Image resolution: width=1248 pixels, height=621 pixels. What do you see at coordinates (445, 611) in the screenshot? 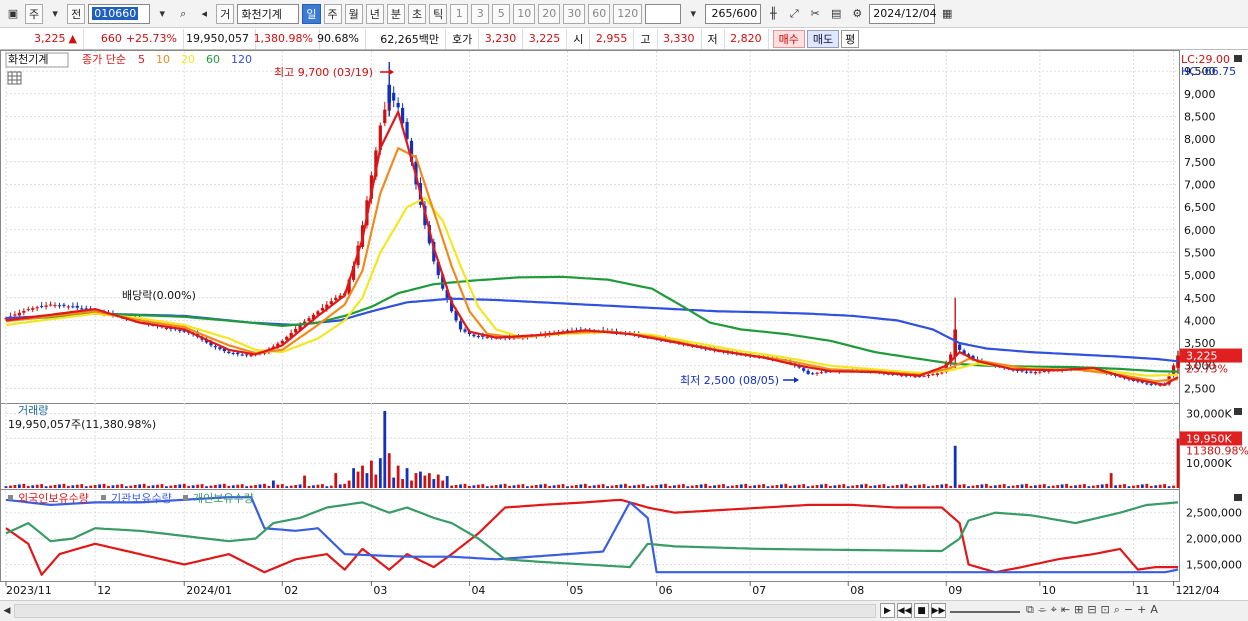
I see `scroll-track` at bounding box center [445, 611].